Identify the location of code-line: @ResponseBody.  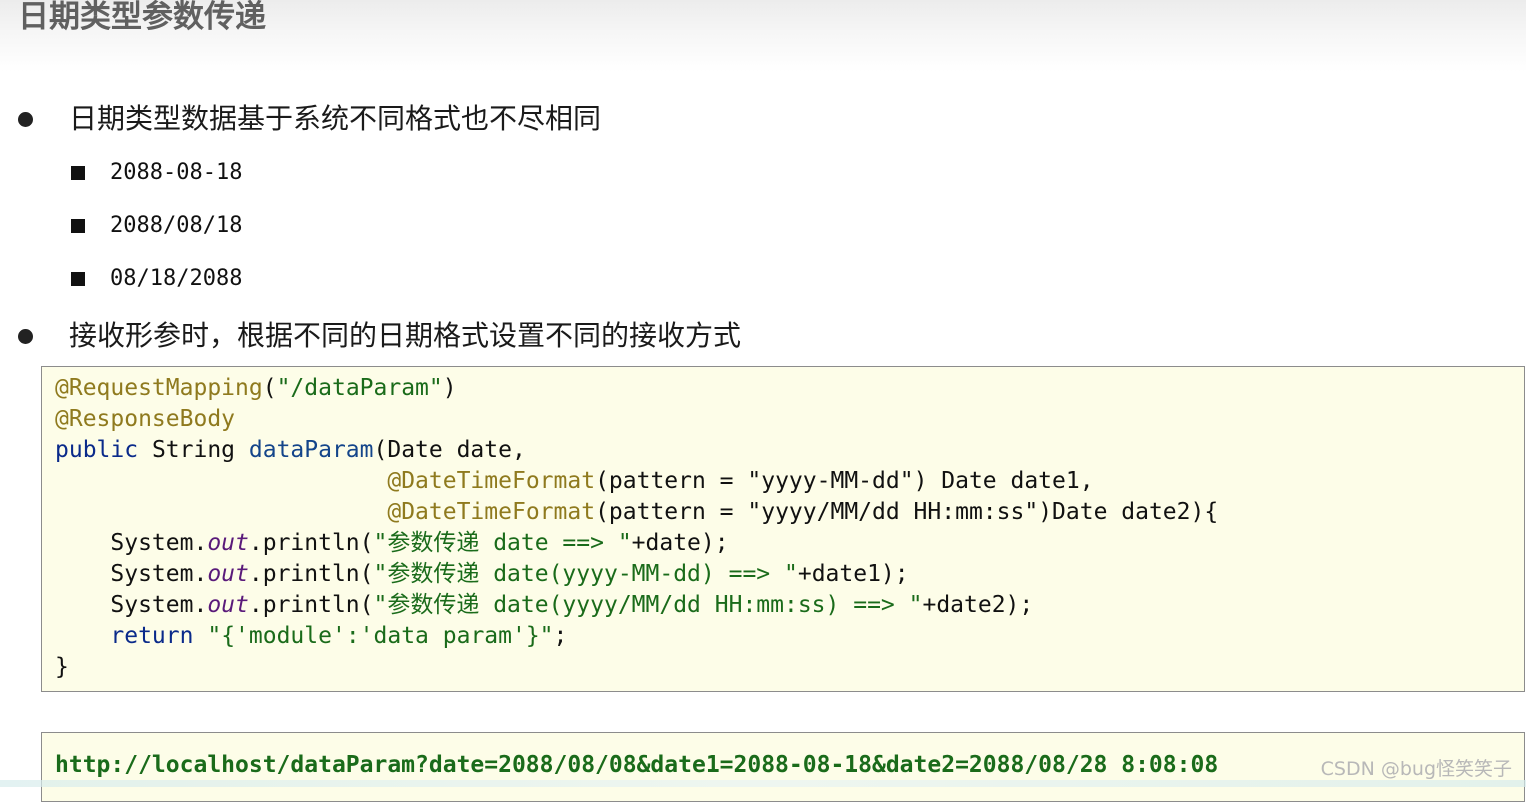
(145, 419).